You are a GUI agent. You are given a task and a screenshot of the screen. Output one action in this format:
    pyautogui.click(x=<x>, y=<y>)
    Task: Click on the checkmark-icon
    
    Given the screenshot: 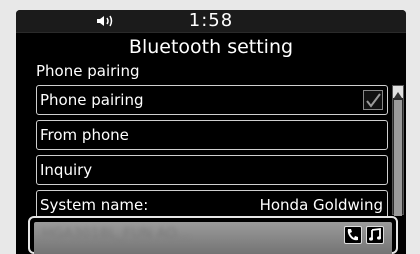 What is the action you would take?
    pyautogui.click(x=373, y=100)
    